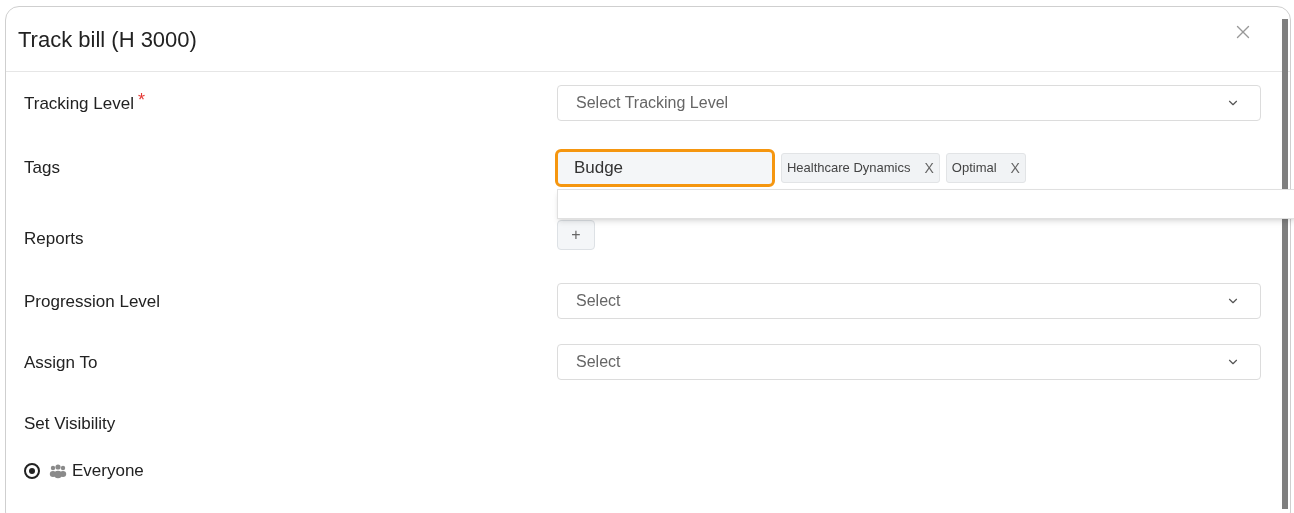 Image resolution: width=1294 pixels, height=513 pixels. What do you see at coordinates (58, 470) in the screenshot?
I see `group-icon` at bounding box center [58, 470].